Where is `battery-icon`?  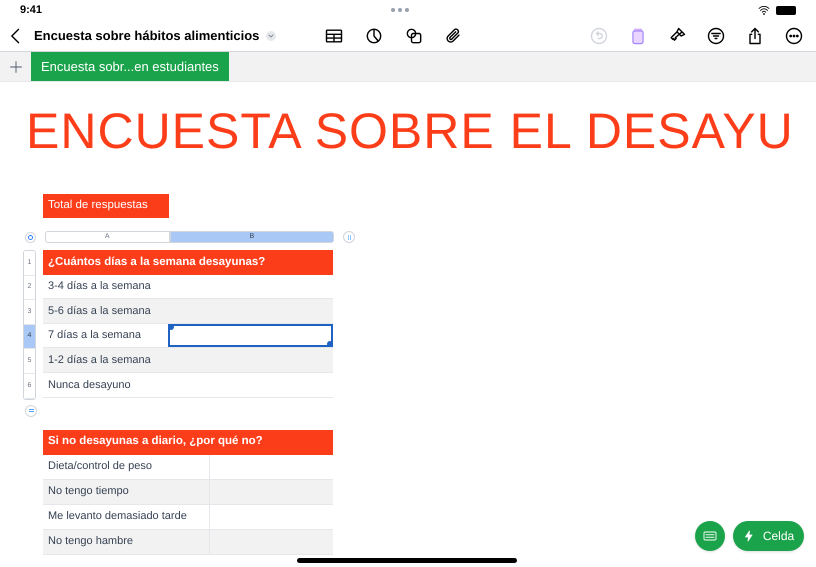 battery-icon is located at coordinates (786, 10).